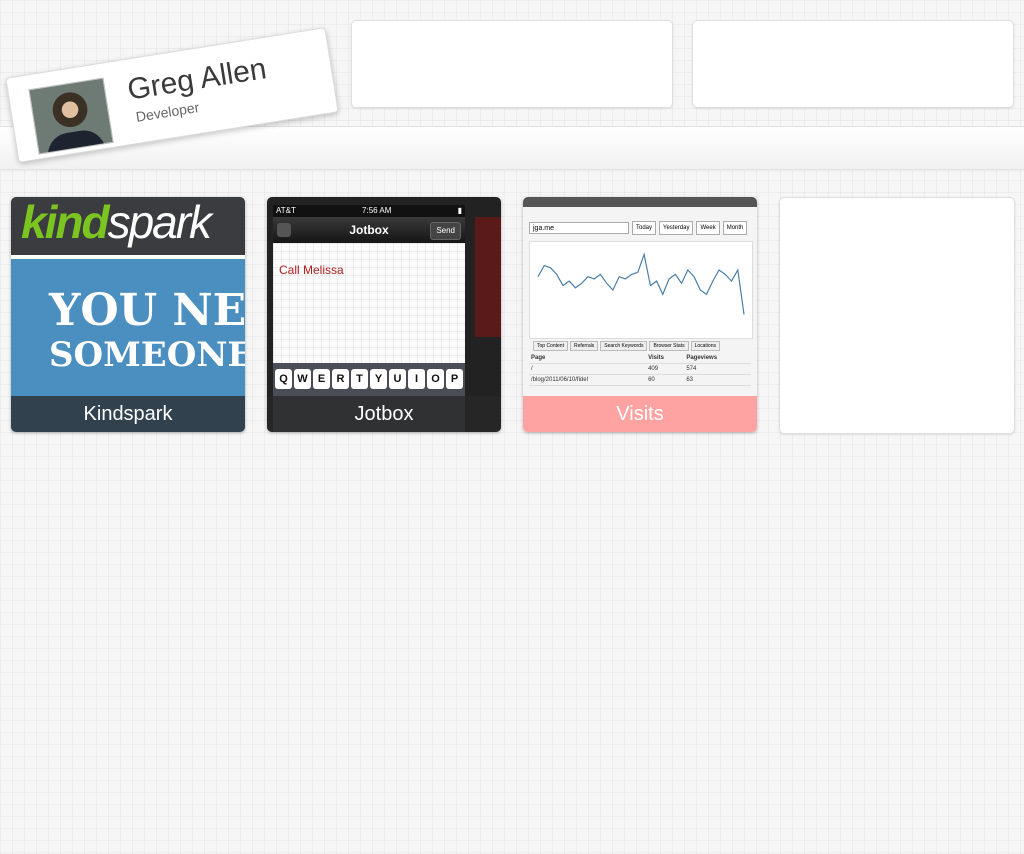  I want to click on jotbox-navbar: Jotbox Send, so click(369, 230).